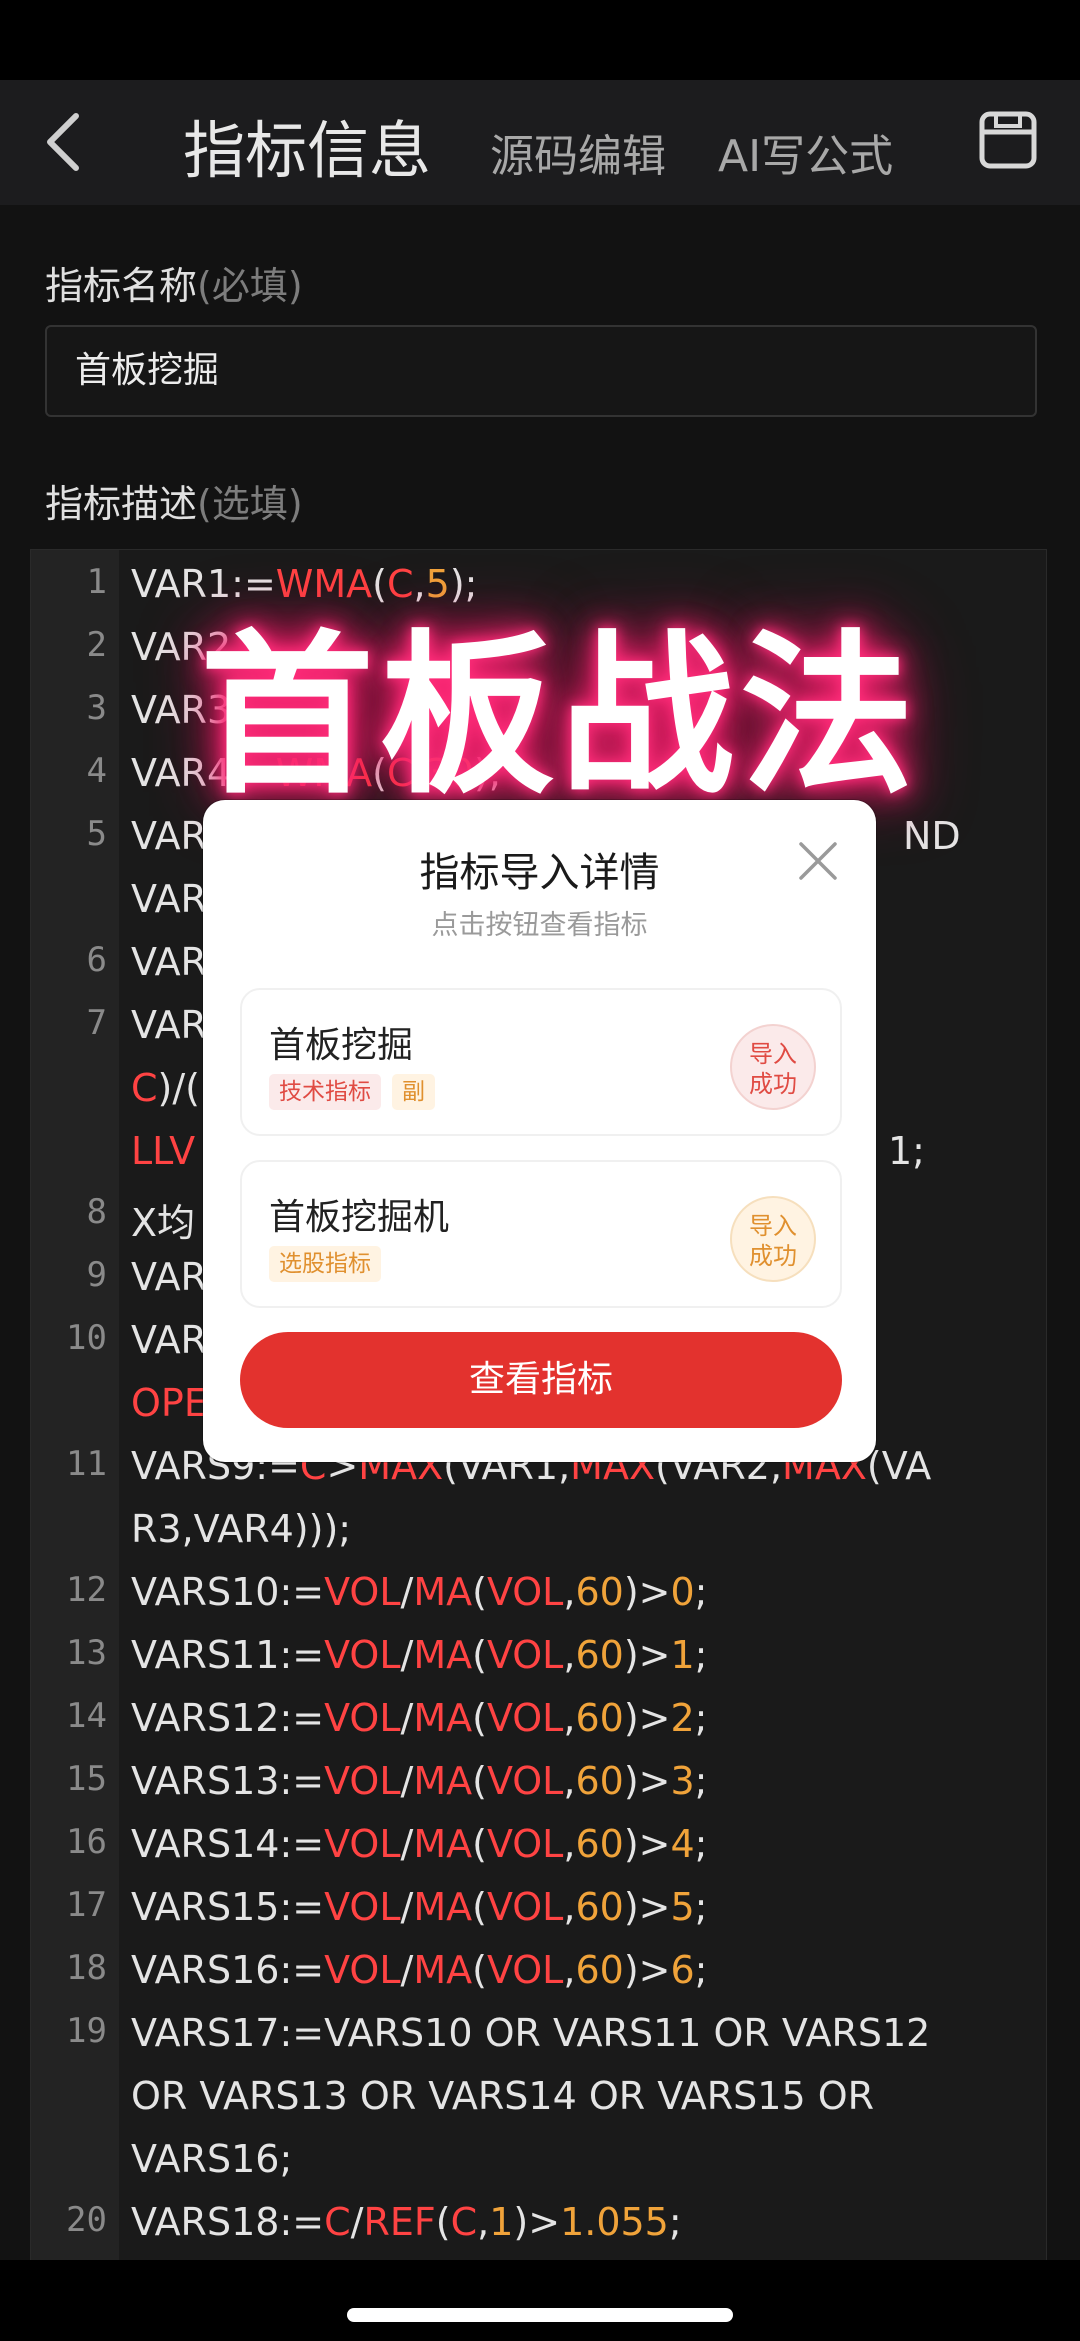 The image size is (1080, 2341). What do you see at coordinates (86, 1842) in the screenshot?
I see `line-number: 16` at bounding box center [86, 1842].